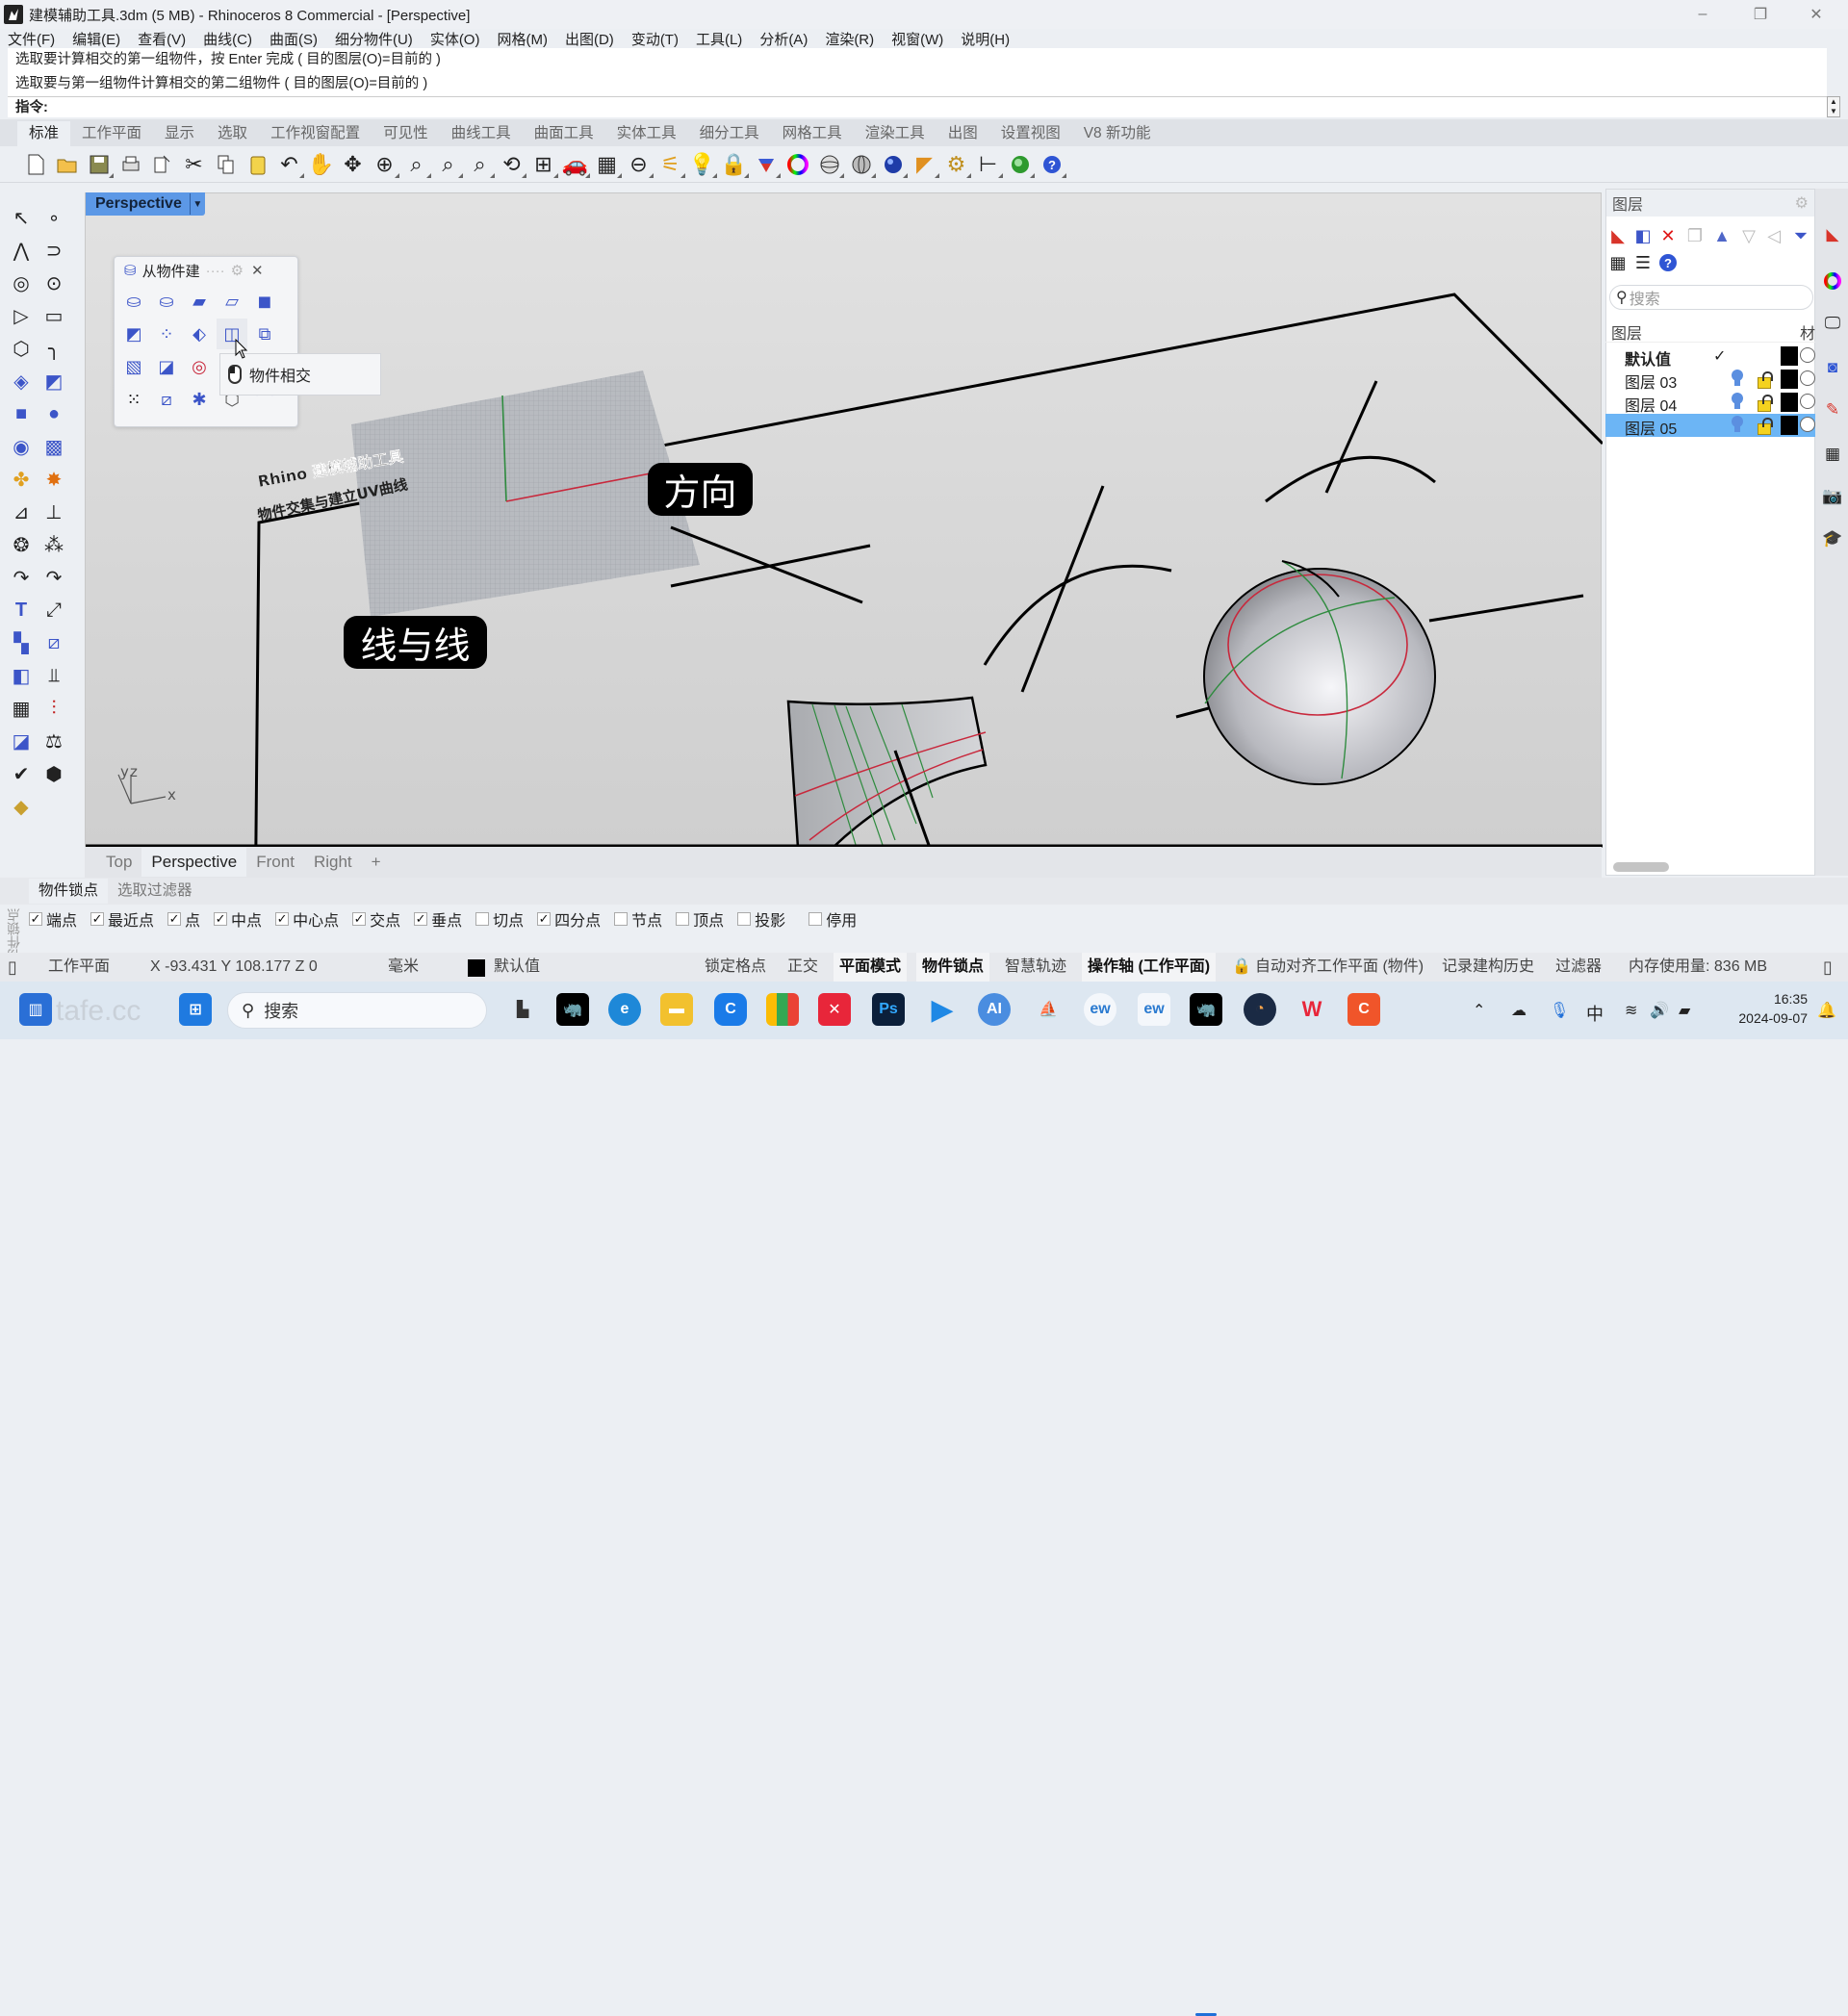 The image size is (1848, 2016). What do you see at coordinates (21, 413) in the screenshot?
I see `box-icon: ■` at bounding box center [21, 413].